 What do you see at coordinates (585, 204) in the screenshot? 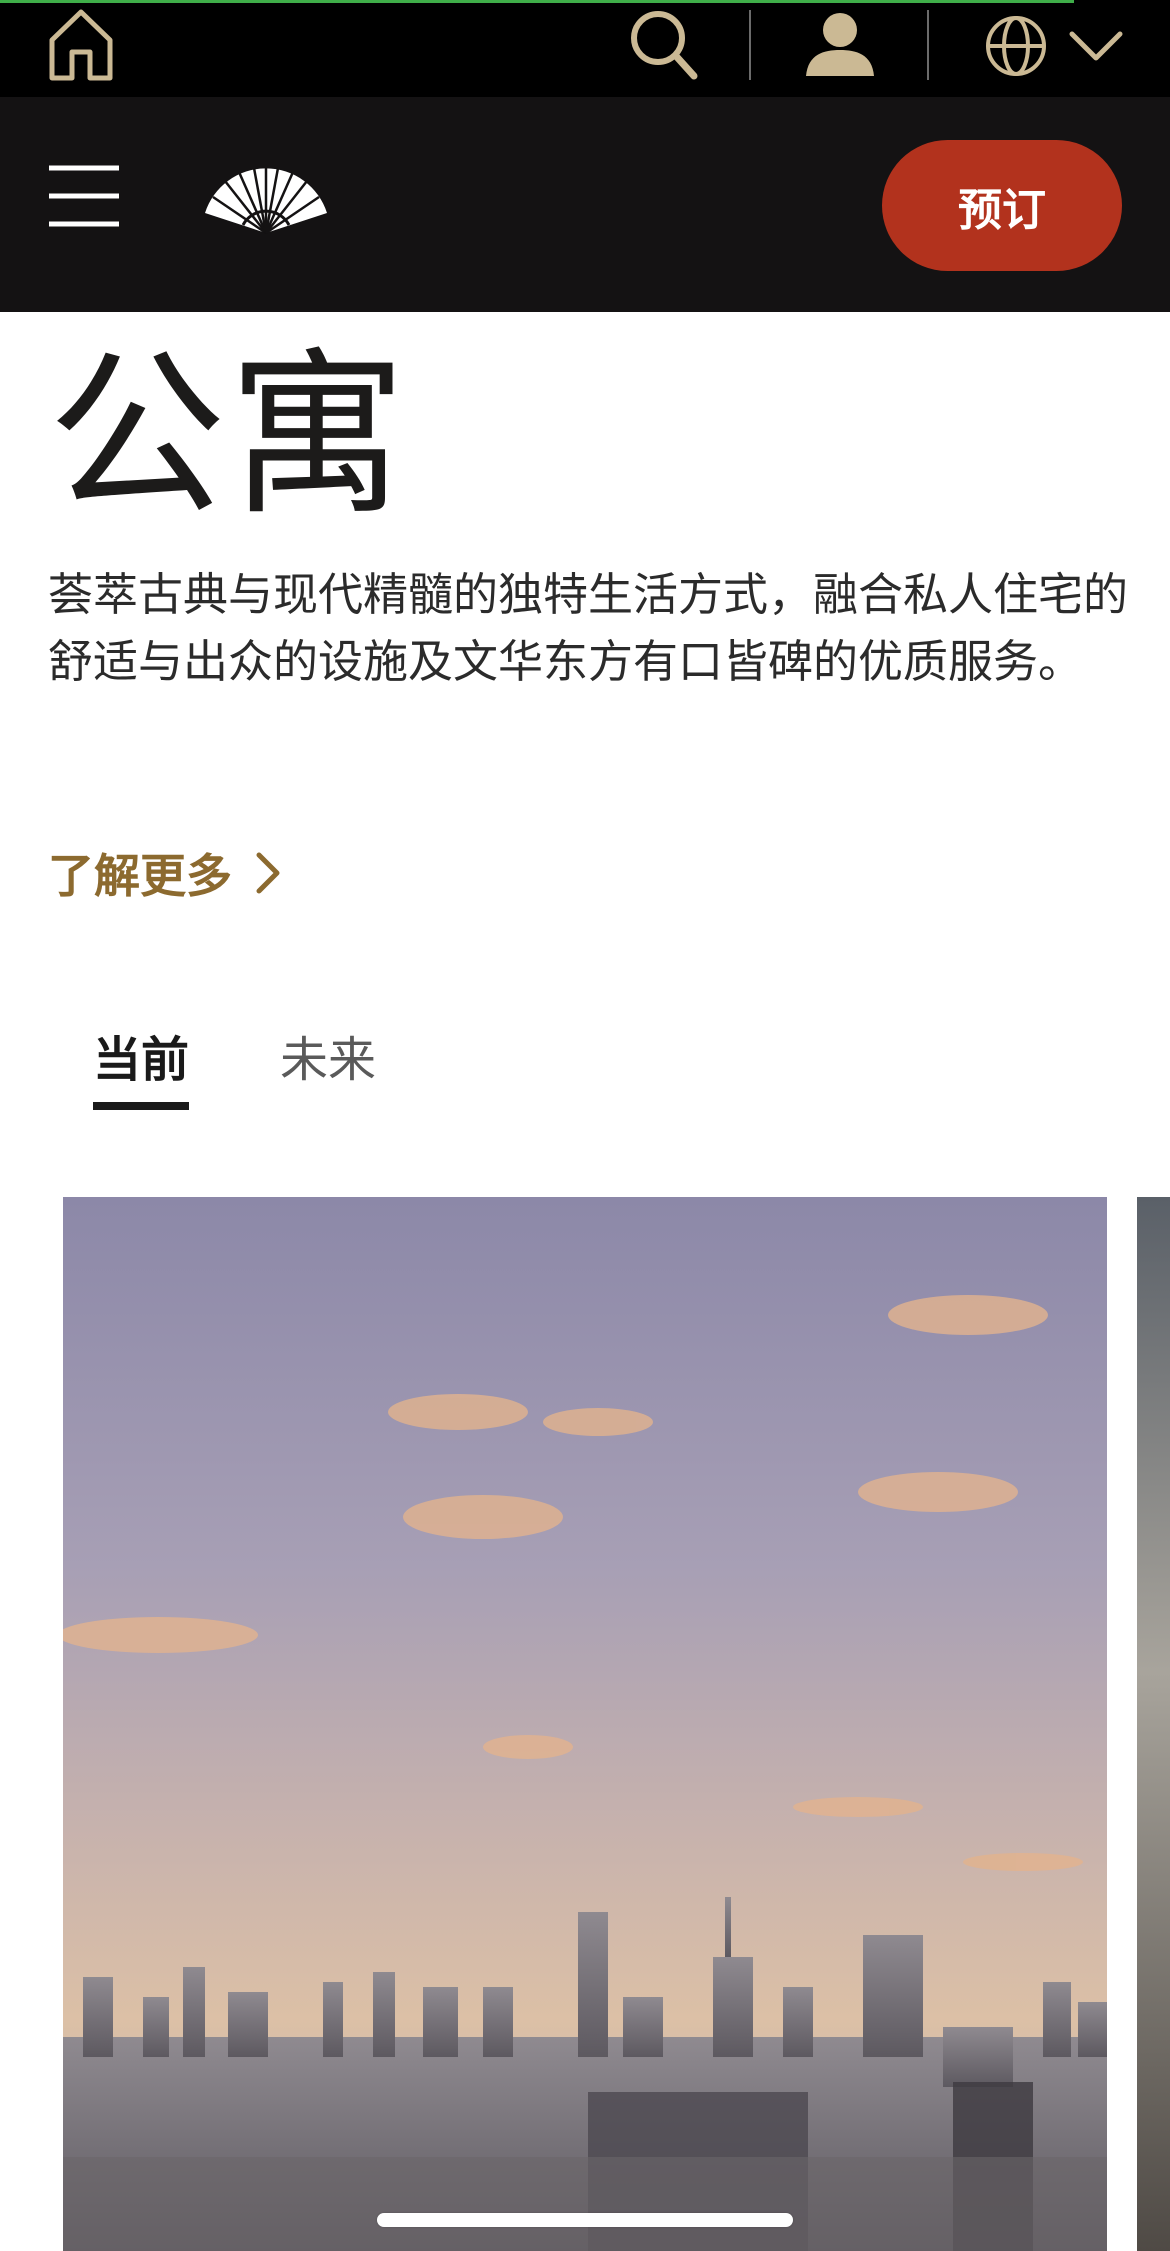
I see `site-header: 预订` at bounding box center [585, 204].